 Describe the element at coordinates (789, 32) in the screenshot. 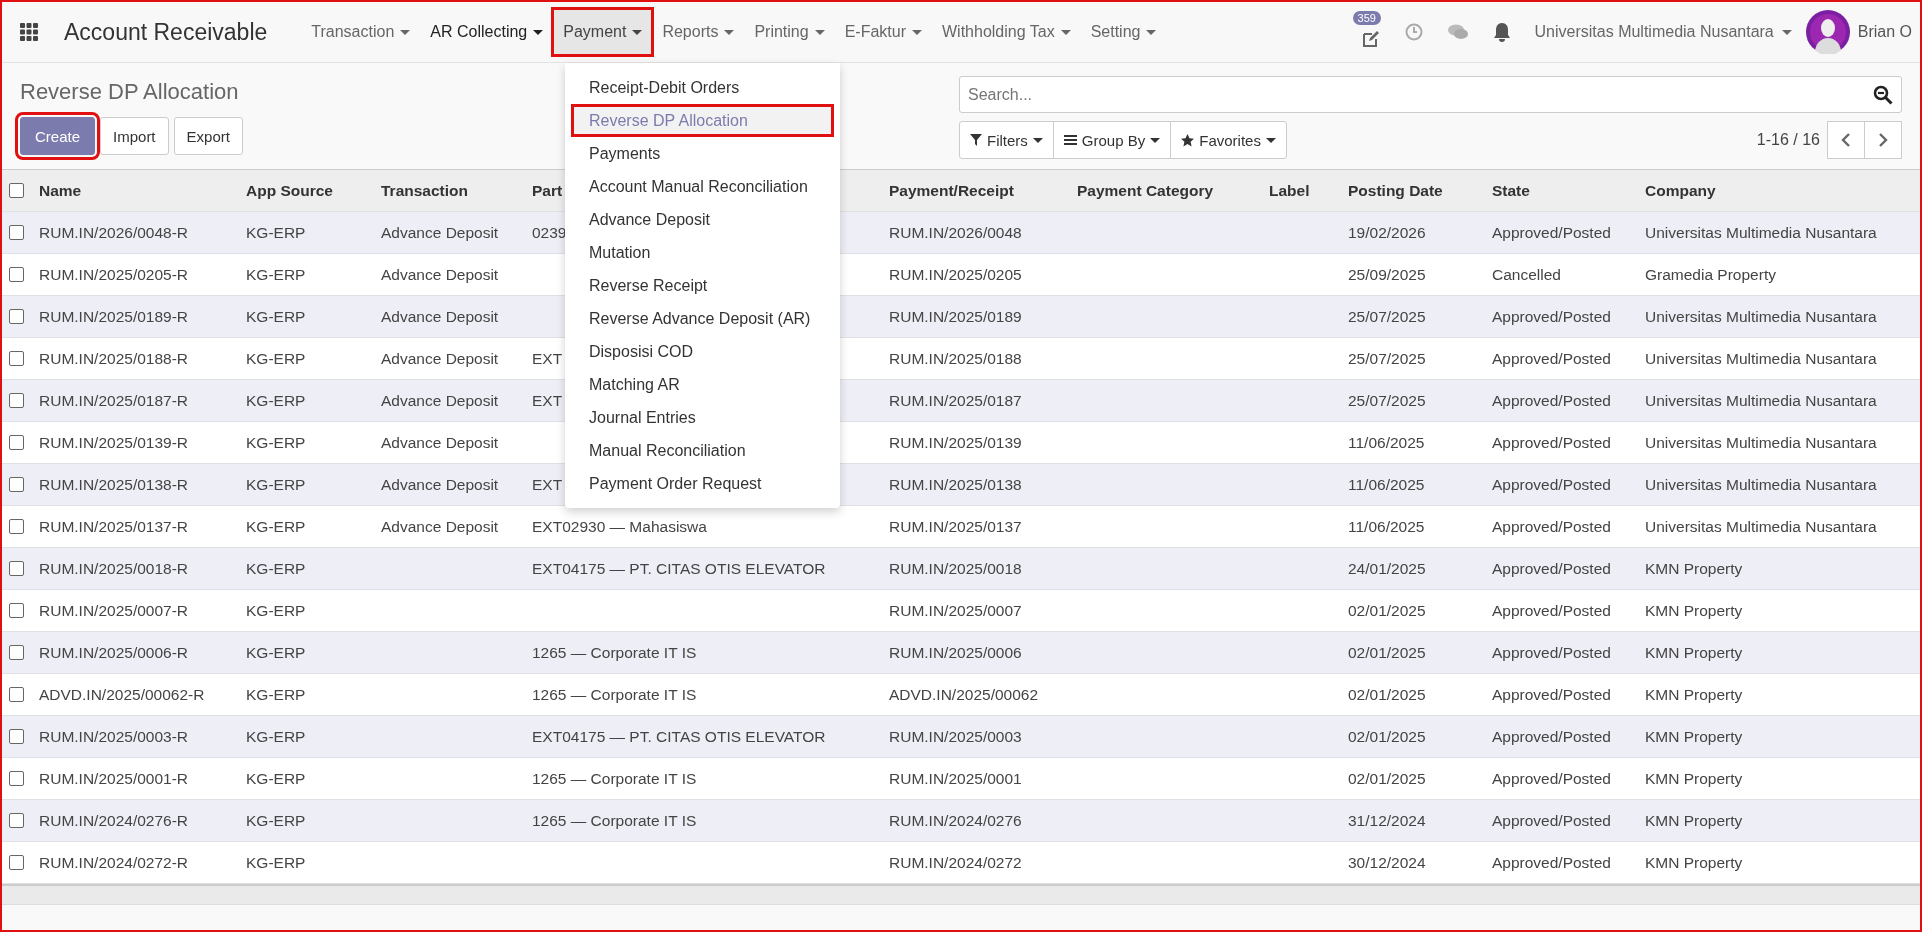

I see `menu-item: Printing` at that location.